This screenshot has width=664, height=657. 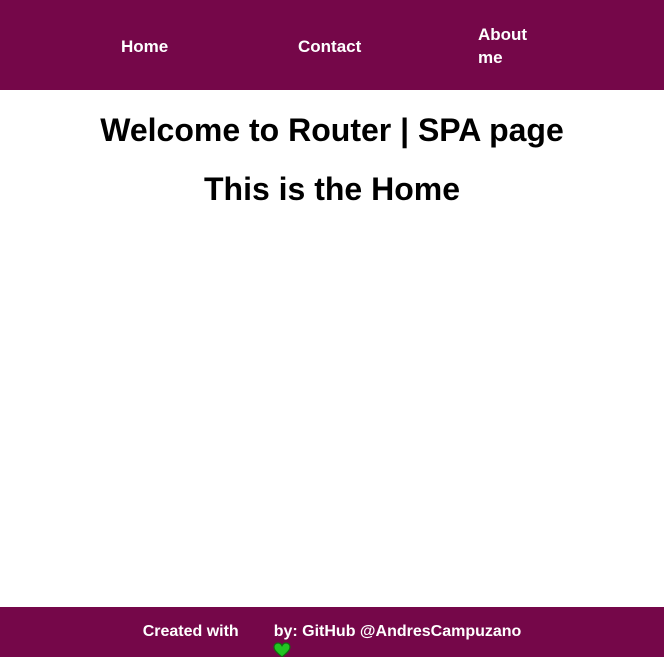 What do you see at coordinates (269, 640) in the screenshot?
I see `green-heart-icon` at bounding box center [269, 640].